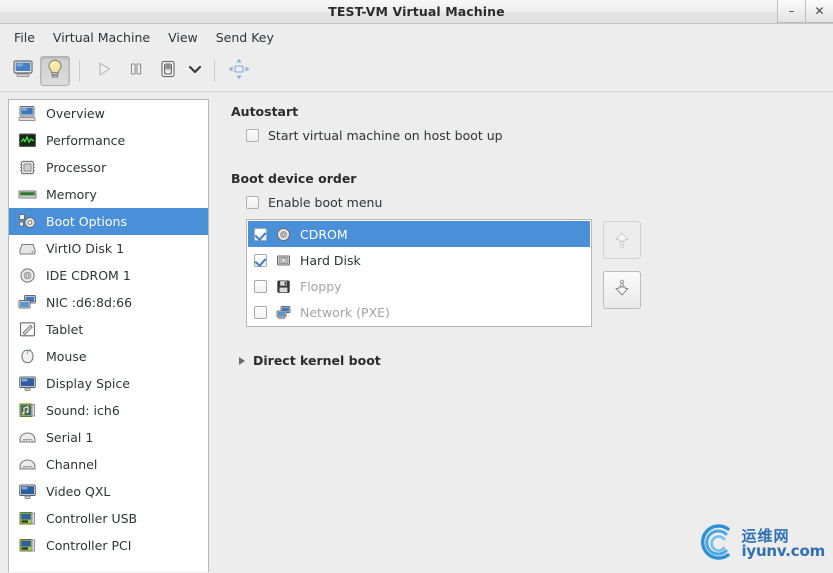 The image size is (833, 573). What do you see at coordinates (108, 113) in the screenshot?
I see `sidebar-item-overview: Overview` at bounding box center [108, 113].